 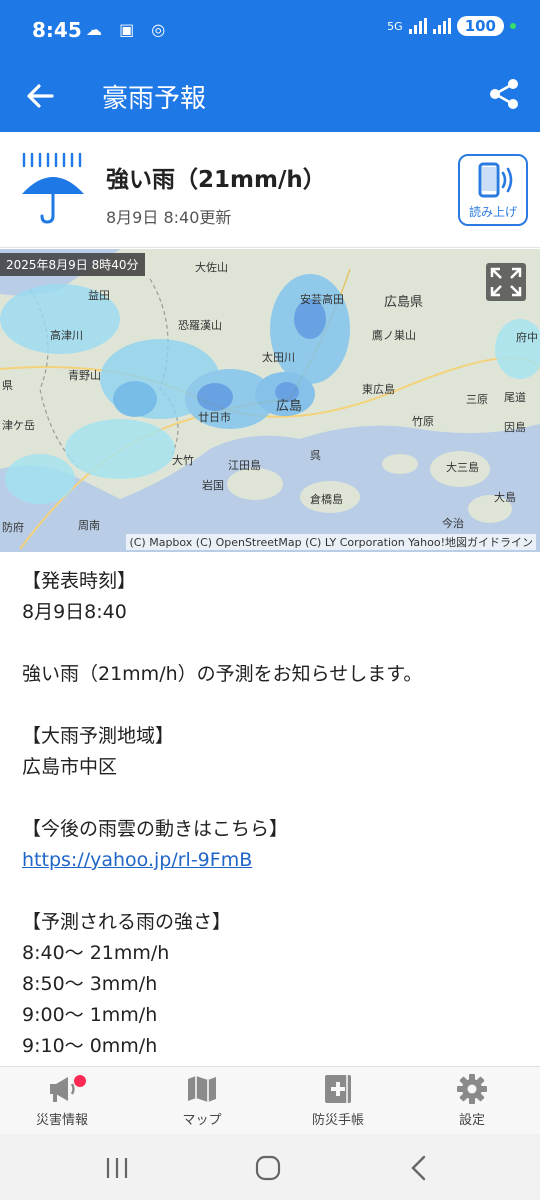 What do you see at coordinates (79, 581) in the screenshot?
I see `section-heading: 【発表時刻】` at bounding box center [79, 581].